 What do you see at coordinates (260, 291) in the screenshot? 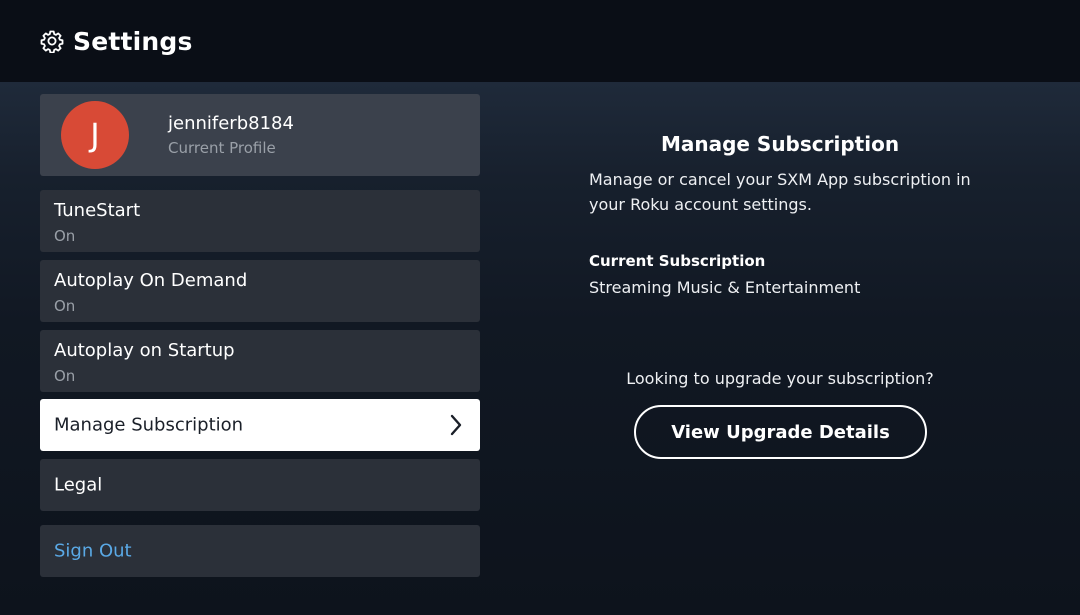
I see `menu-item-autoplay-on-demand: Autoplay On Demand On` at bounding box center [260, 291].